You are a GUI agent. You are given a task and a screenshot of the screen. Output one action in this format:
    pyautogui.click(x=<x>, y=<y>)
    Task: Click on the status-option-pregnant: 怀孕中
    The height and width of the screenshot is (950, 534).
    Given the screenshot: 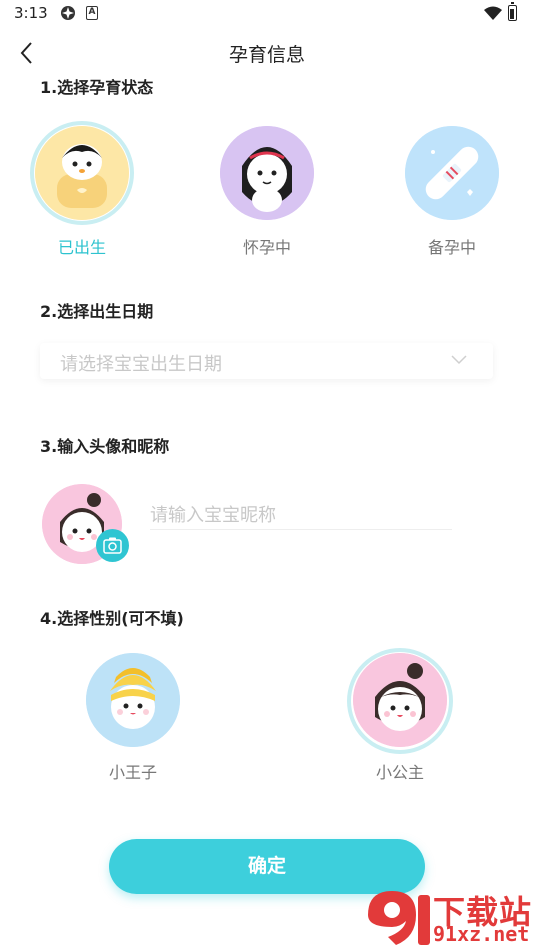 What is the action you would take?
    pyautogui.click(x=267, y=192)
    